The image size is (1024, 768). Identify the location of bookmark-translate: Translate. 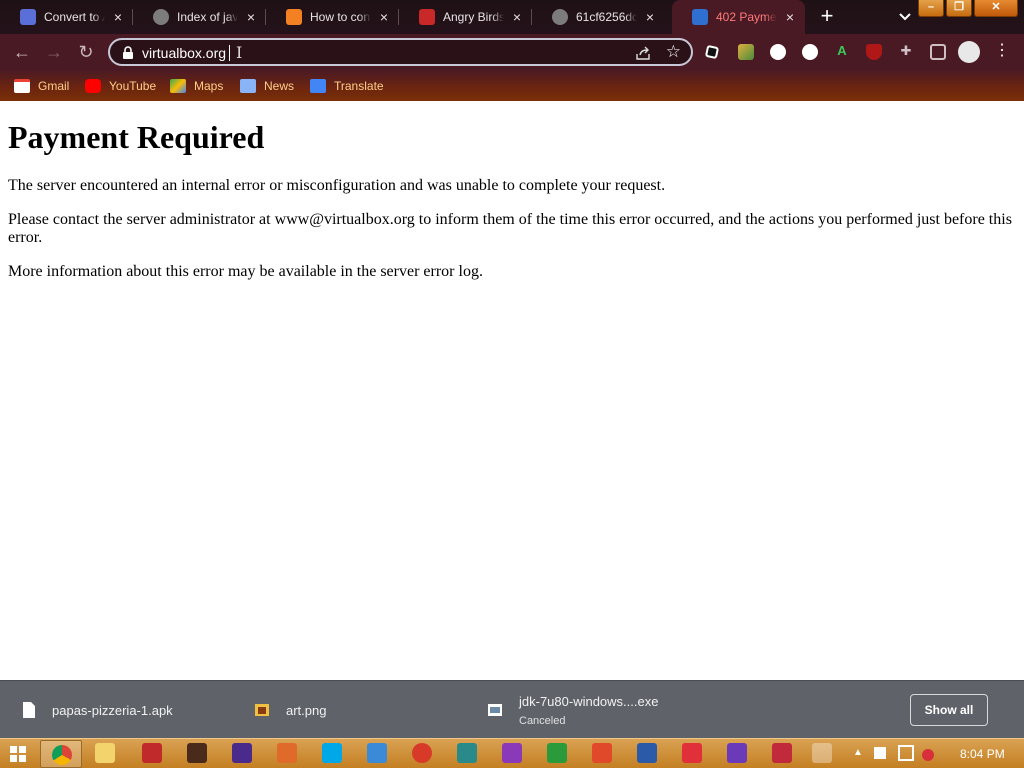
(347, 86).